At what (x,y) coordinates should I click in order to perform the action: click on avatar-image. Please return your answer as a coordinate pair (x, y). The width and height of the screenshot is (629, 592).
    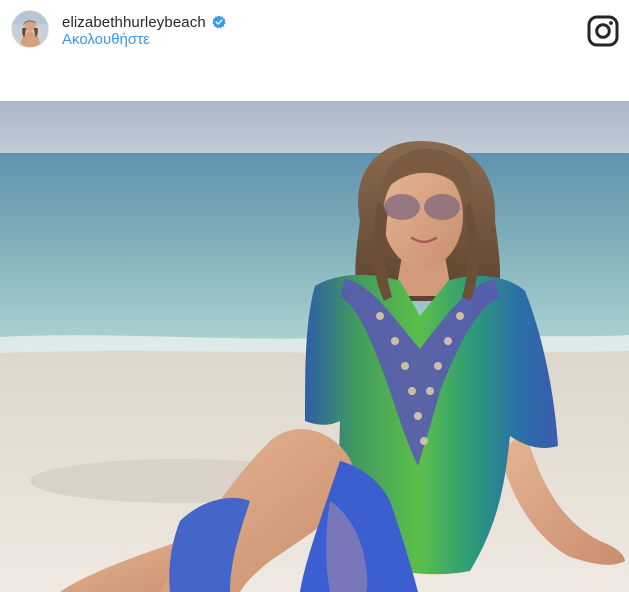
    Looking at the image, I should click on (30, 29).